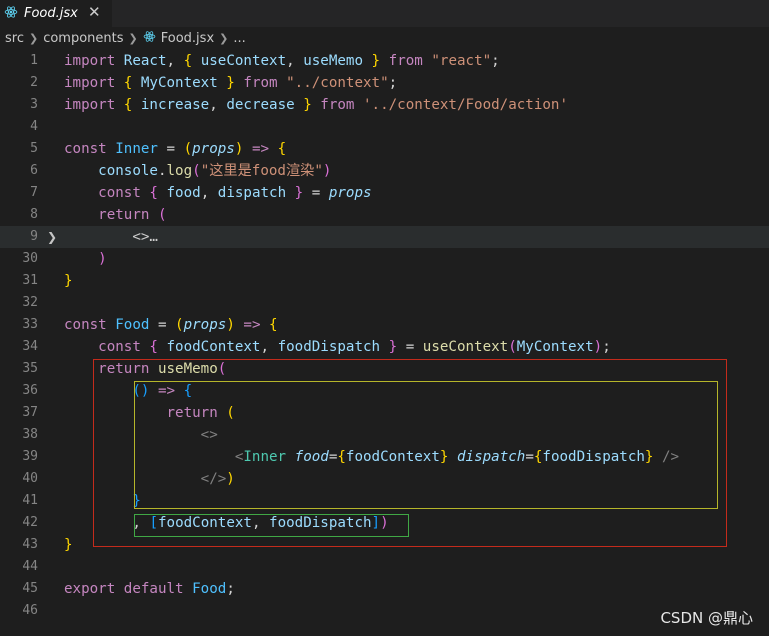 The image size is (769, 636). I want to click on code-token: increase, so click(175, 105).